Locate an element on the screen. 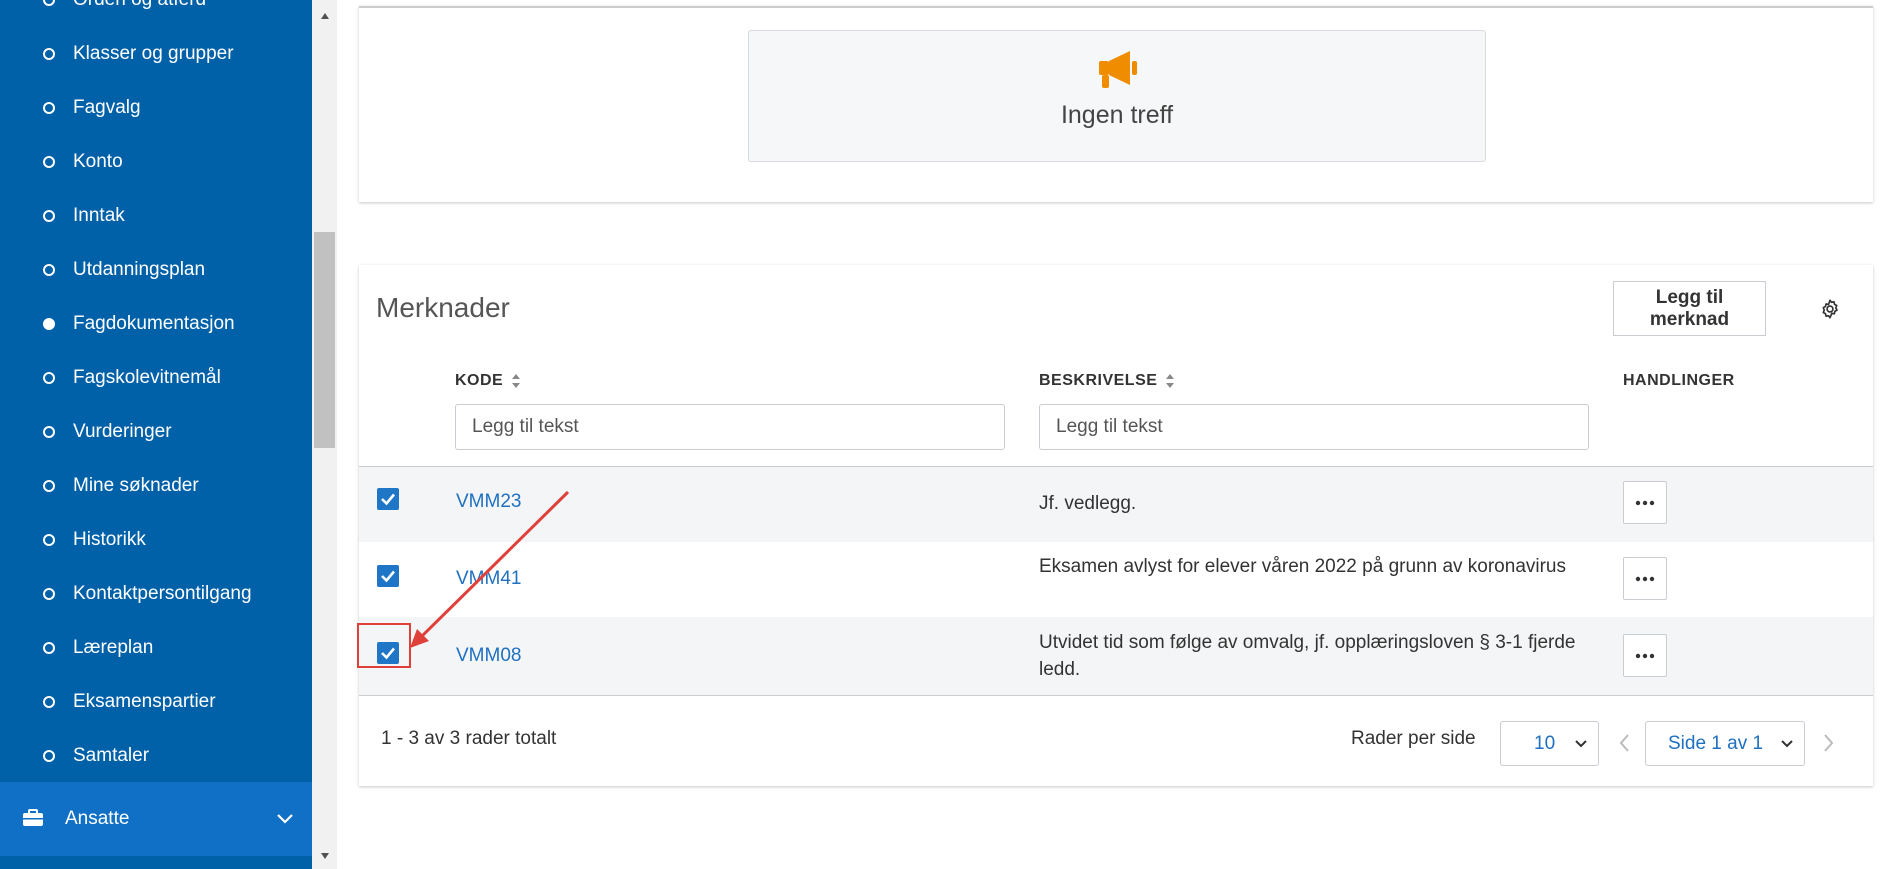 The height and width of the screenshot is (869, 1889). column-header-label: KODE is located at coordinates (479, 380).